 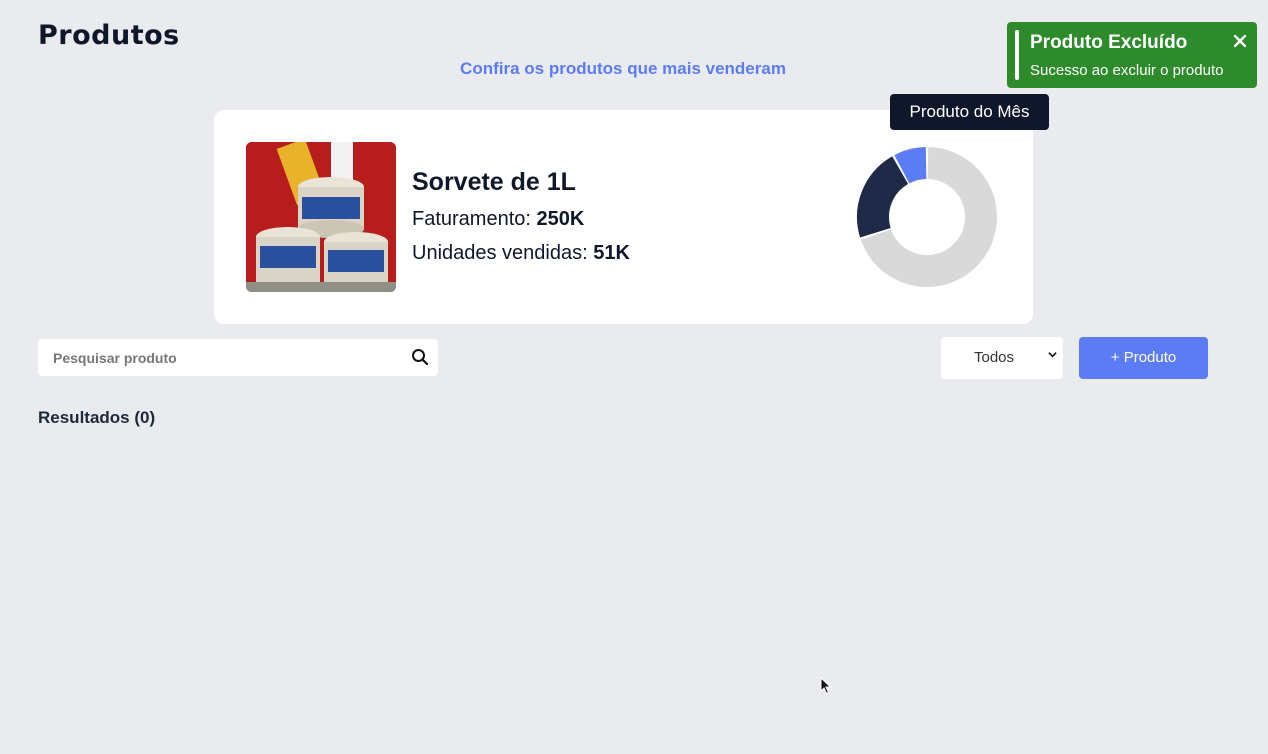 What do you see at coordinates (420, 357) in the screenshot?
I see `search-icon` at bounding box center [420, 357].